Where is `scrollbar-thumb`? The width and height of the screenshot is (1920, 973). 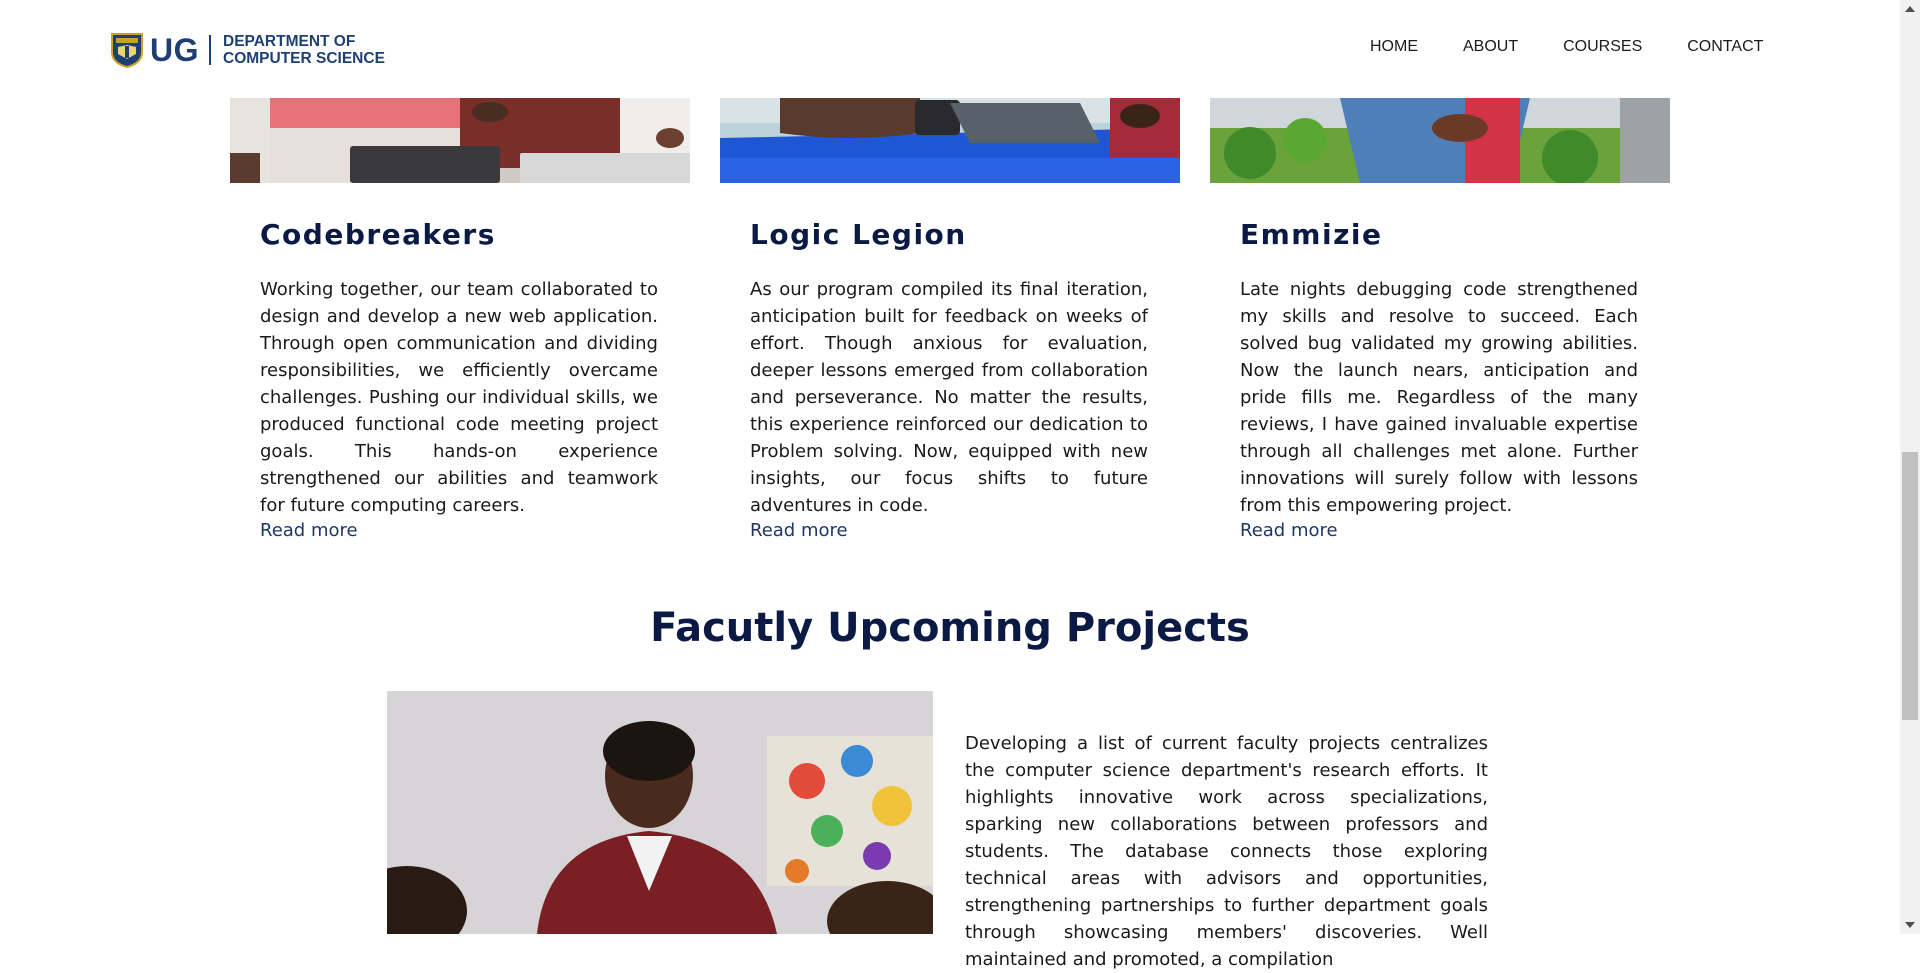
scrollbar-thumb is located at coordinates (1910, 586).